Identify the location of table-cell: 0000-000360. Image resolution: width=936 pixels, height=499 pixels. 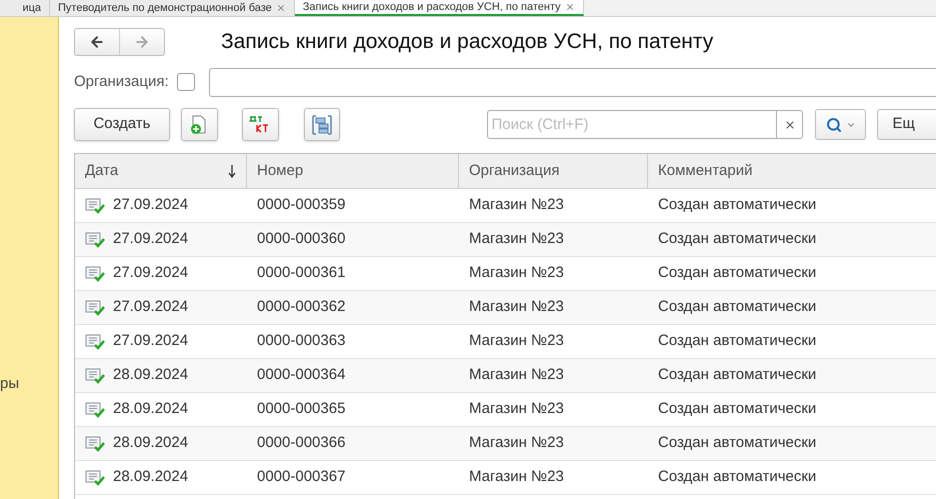
(301, 239).